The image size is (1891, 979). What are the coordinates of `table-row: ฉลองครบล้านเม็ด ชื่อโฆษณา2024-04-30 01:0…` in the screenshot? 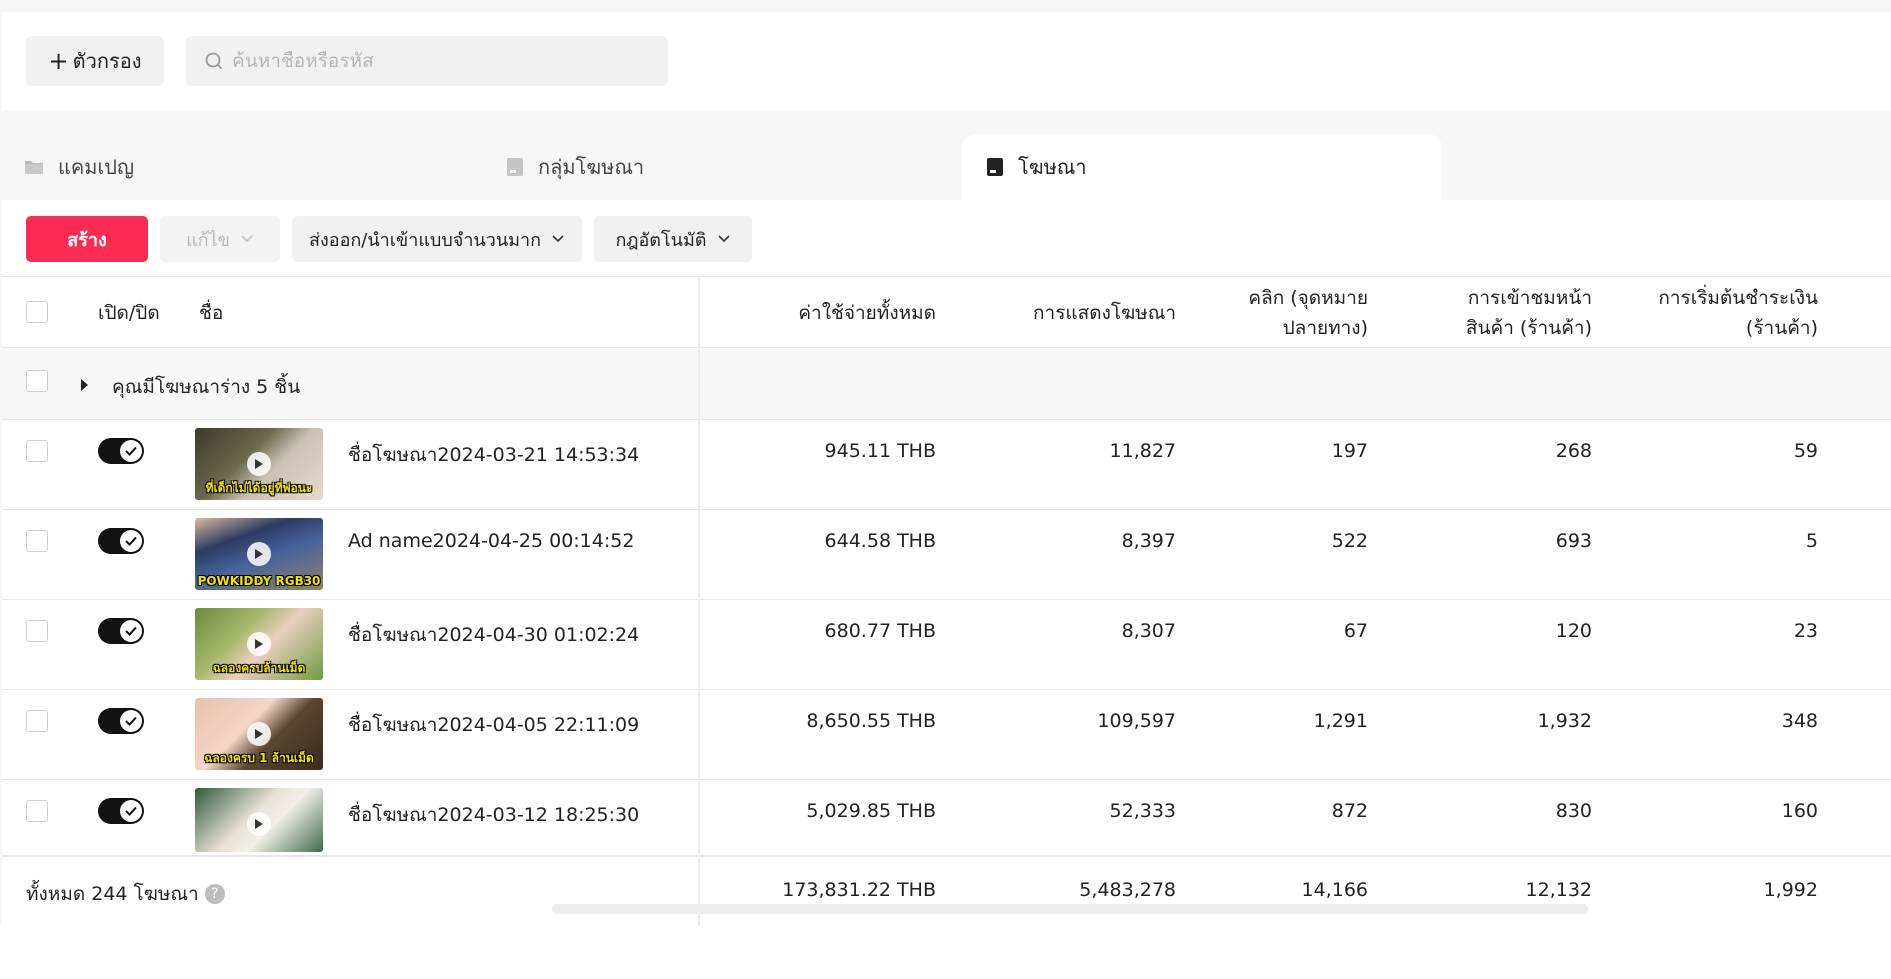 It's located at (946, 645).